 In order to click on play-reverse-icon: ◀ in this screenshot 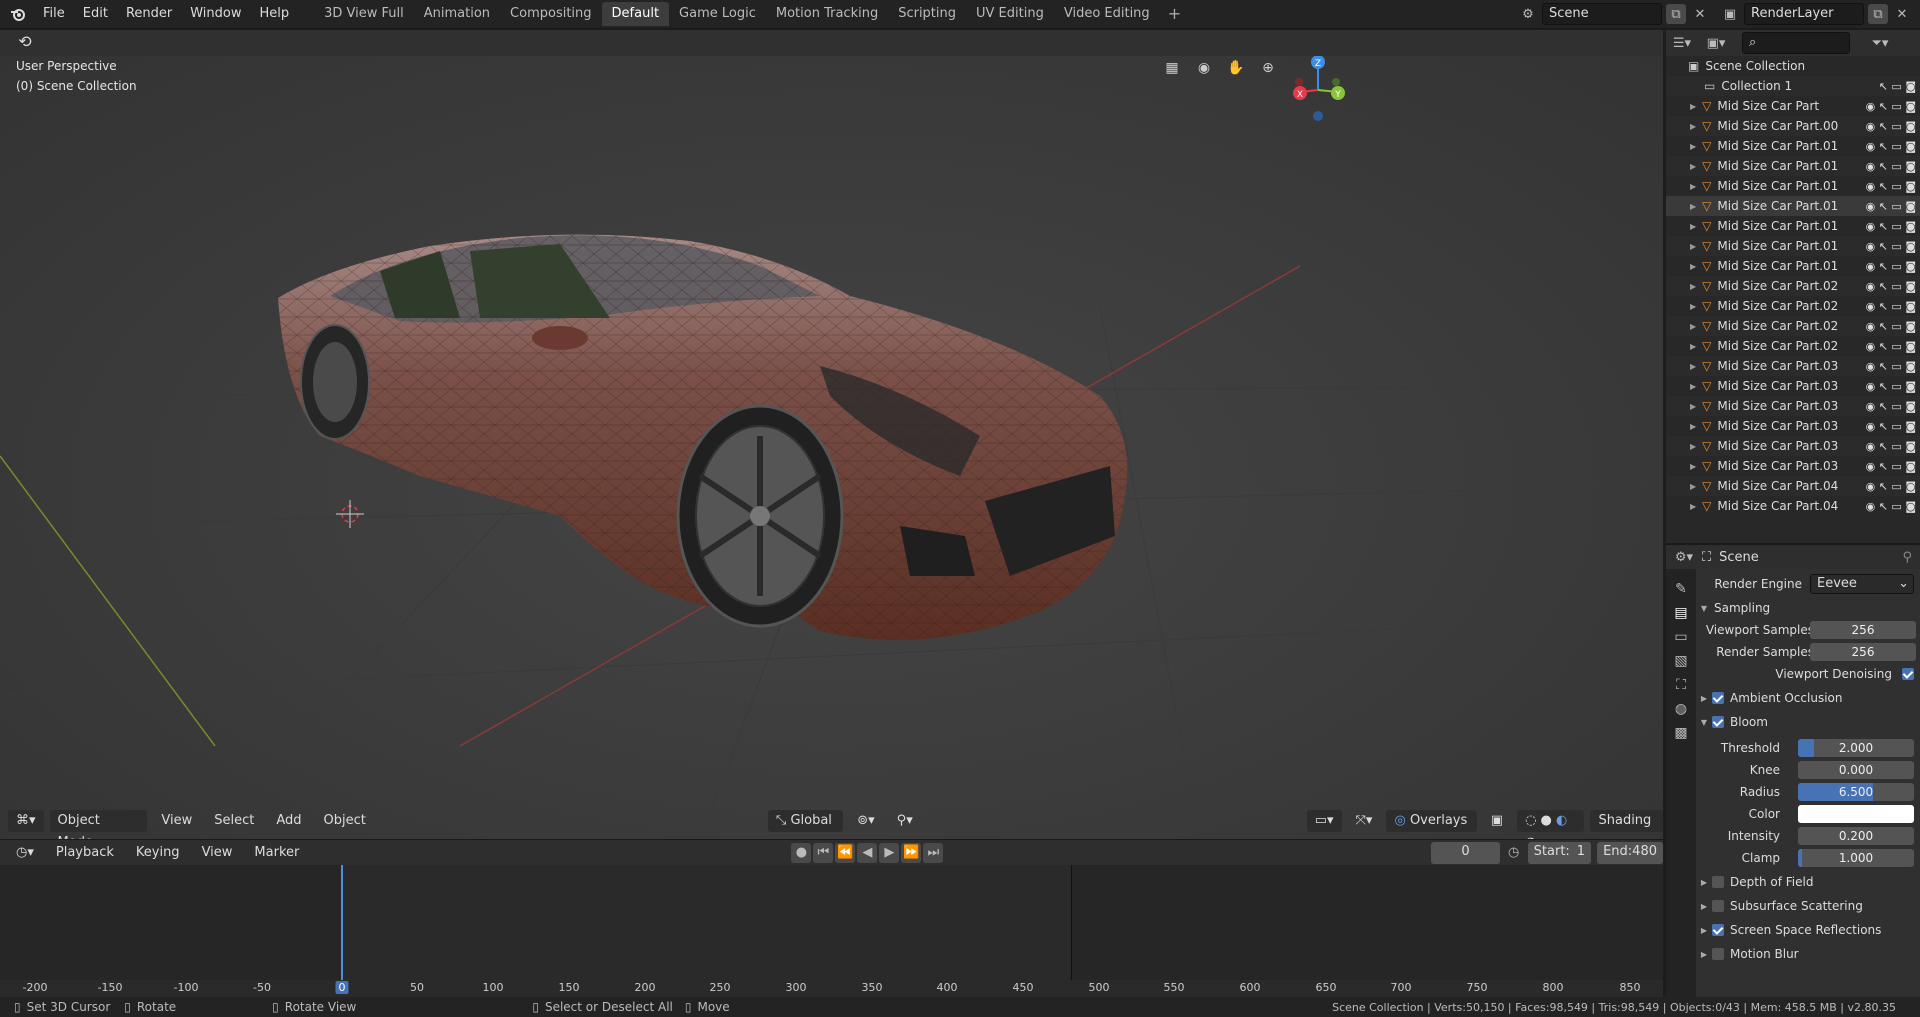, I will do `click(867, 852)`.